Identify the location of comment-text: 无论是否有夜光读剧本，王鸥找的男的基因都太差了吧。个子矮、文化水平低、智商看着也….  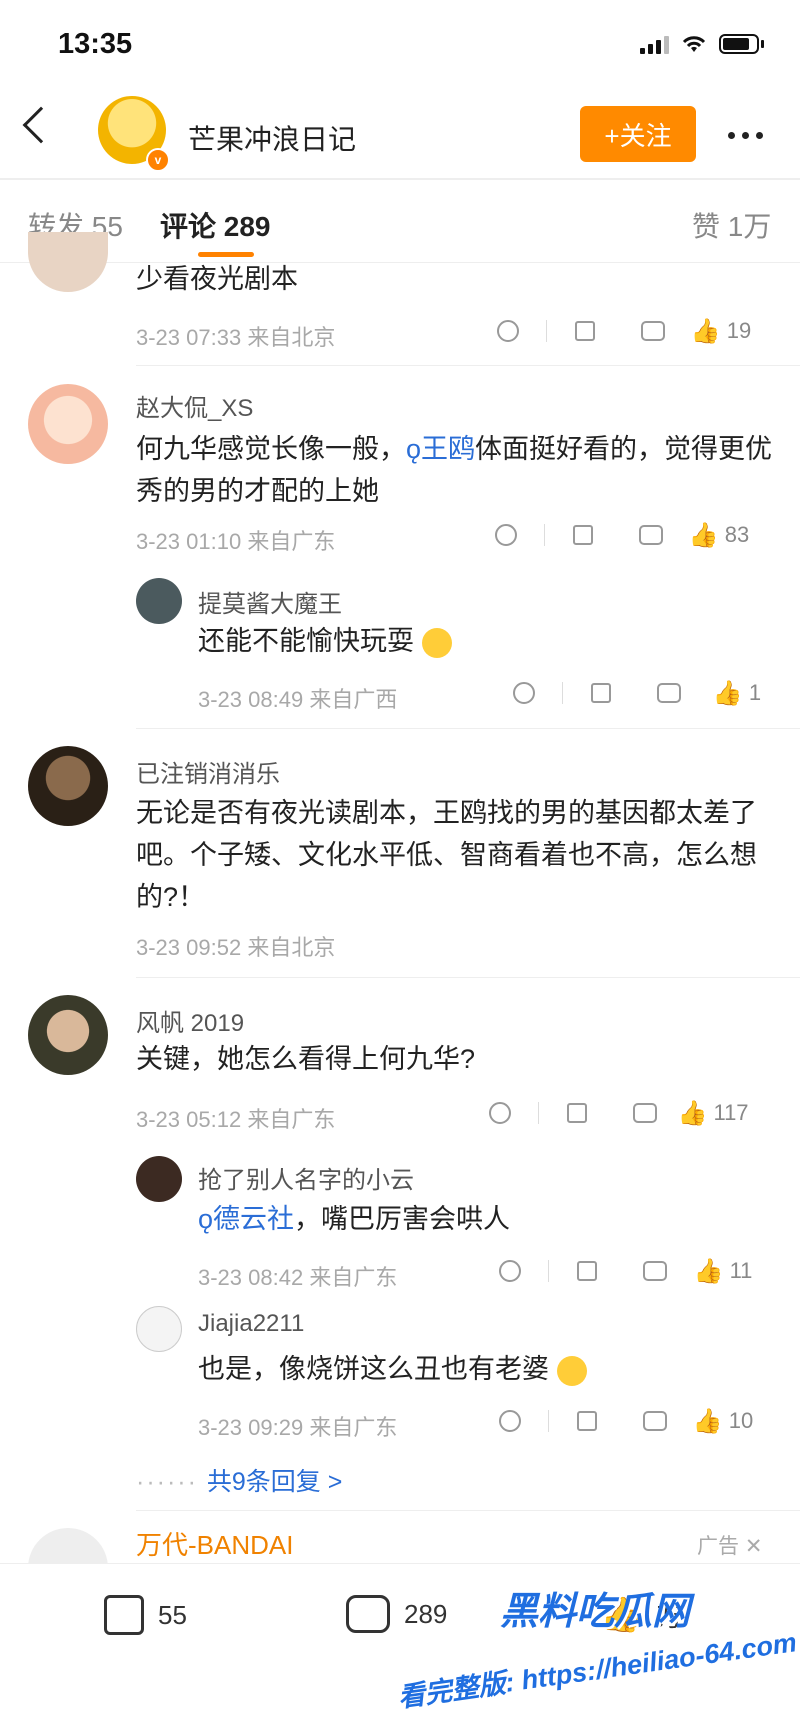
(446, 855).